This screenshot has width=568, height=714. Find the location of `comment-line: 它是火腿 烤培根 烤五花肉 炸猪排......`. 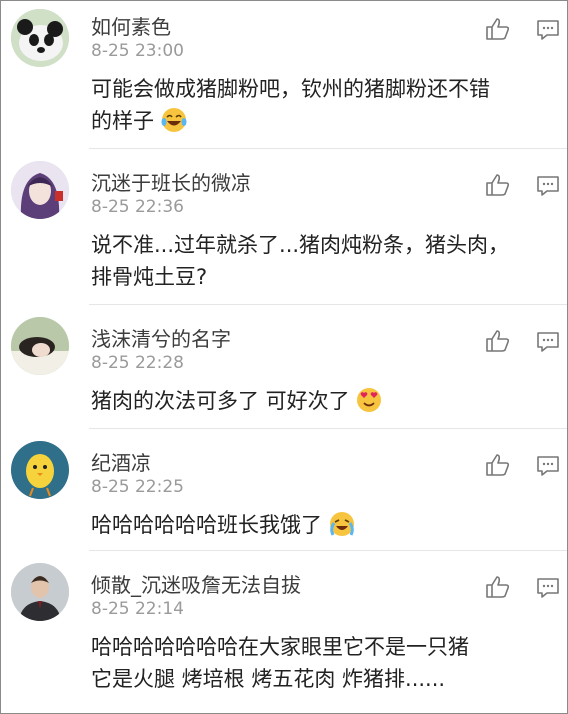

comment-line: 它是火腿 烤培根 烤五花肉 炸猪排...... is located at coordinates (268, 679).